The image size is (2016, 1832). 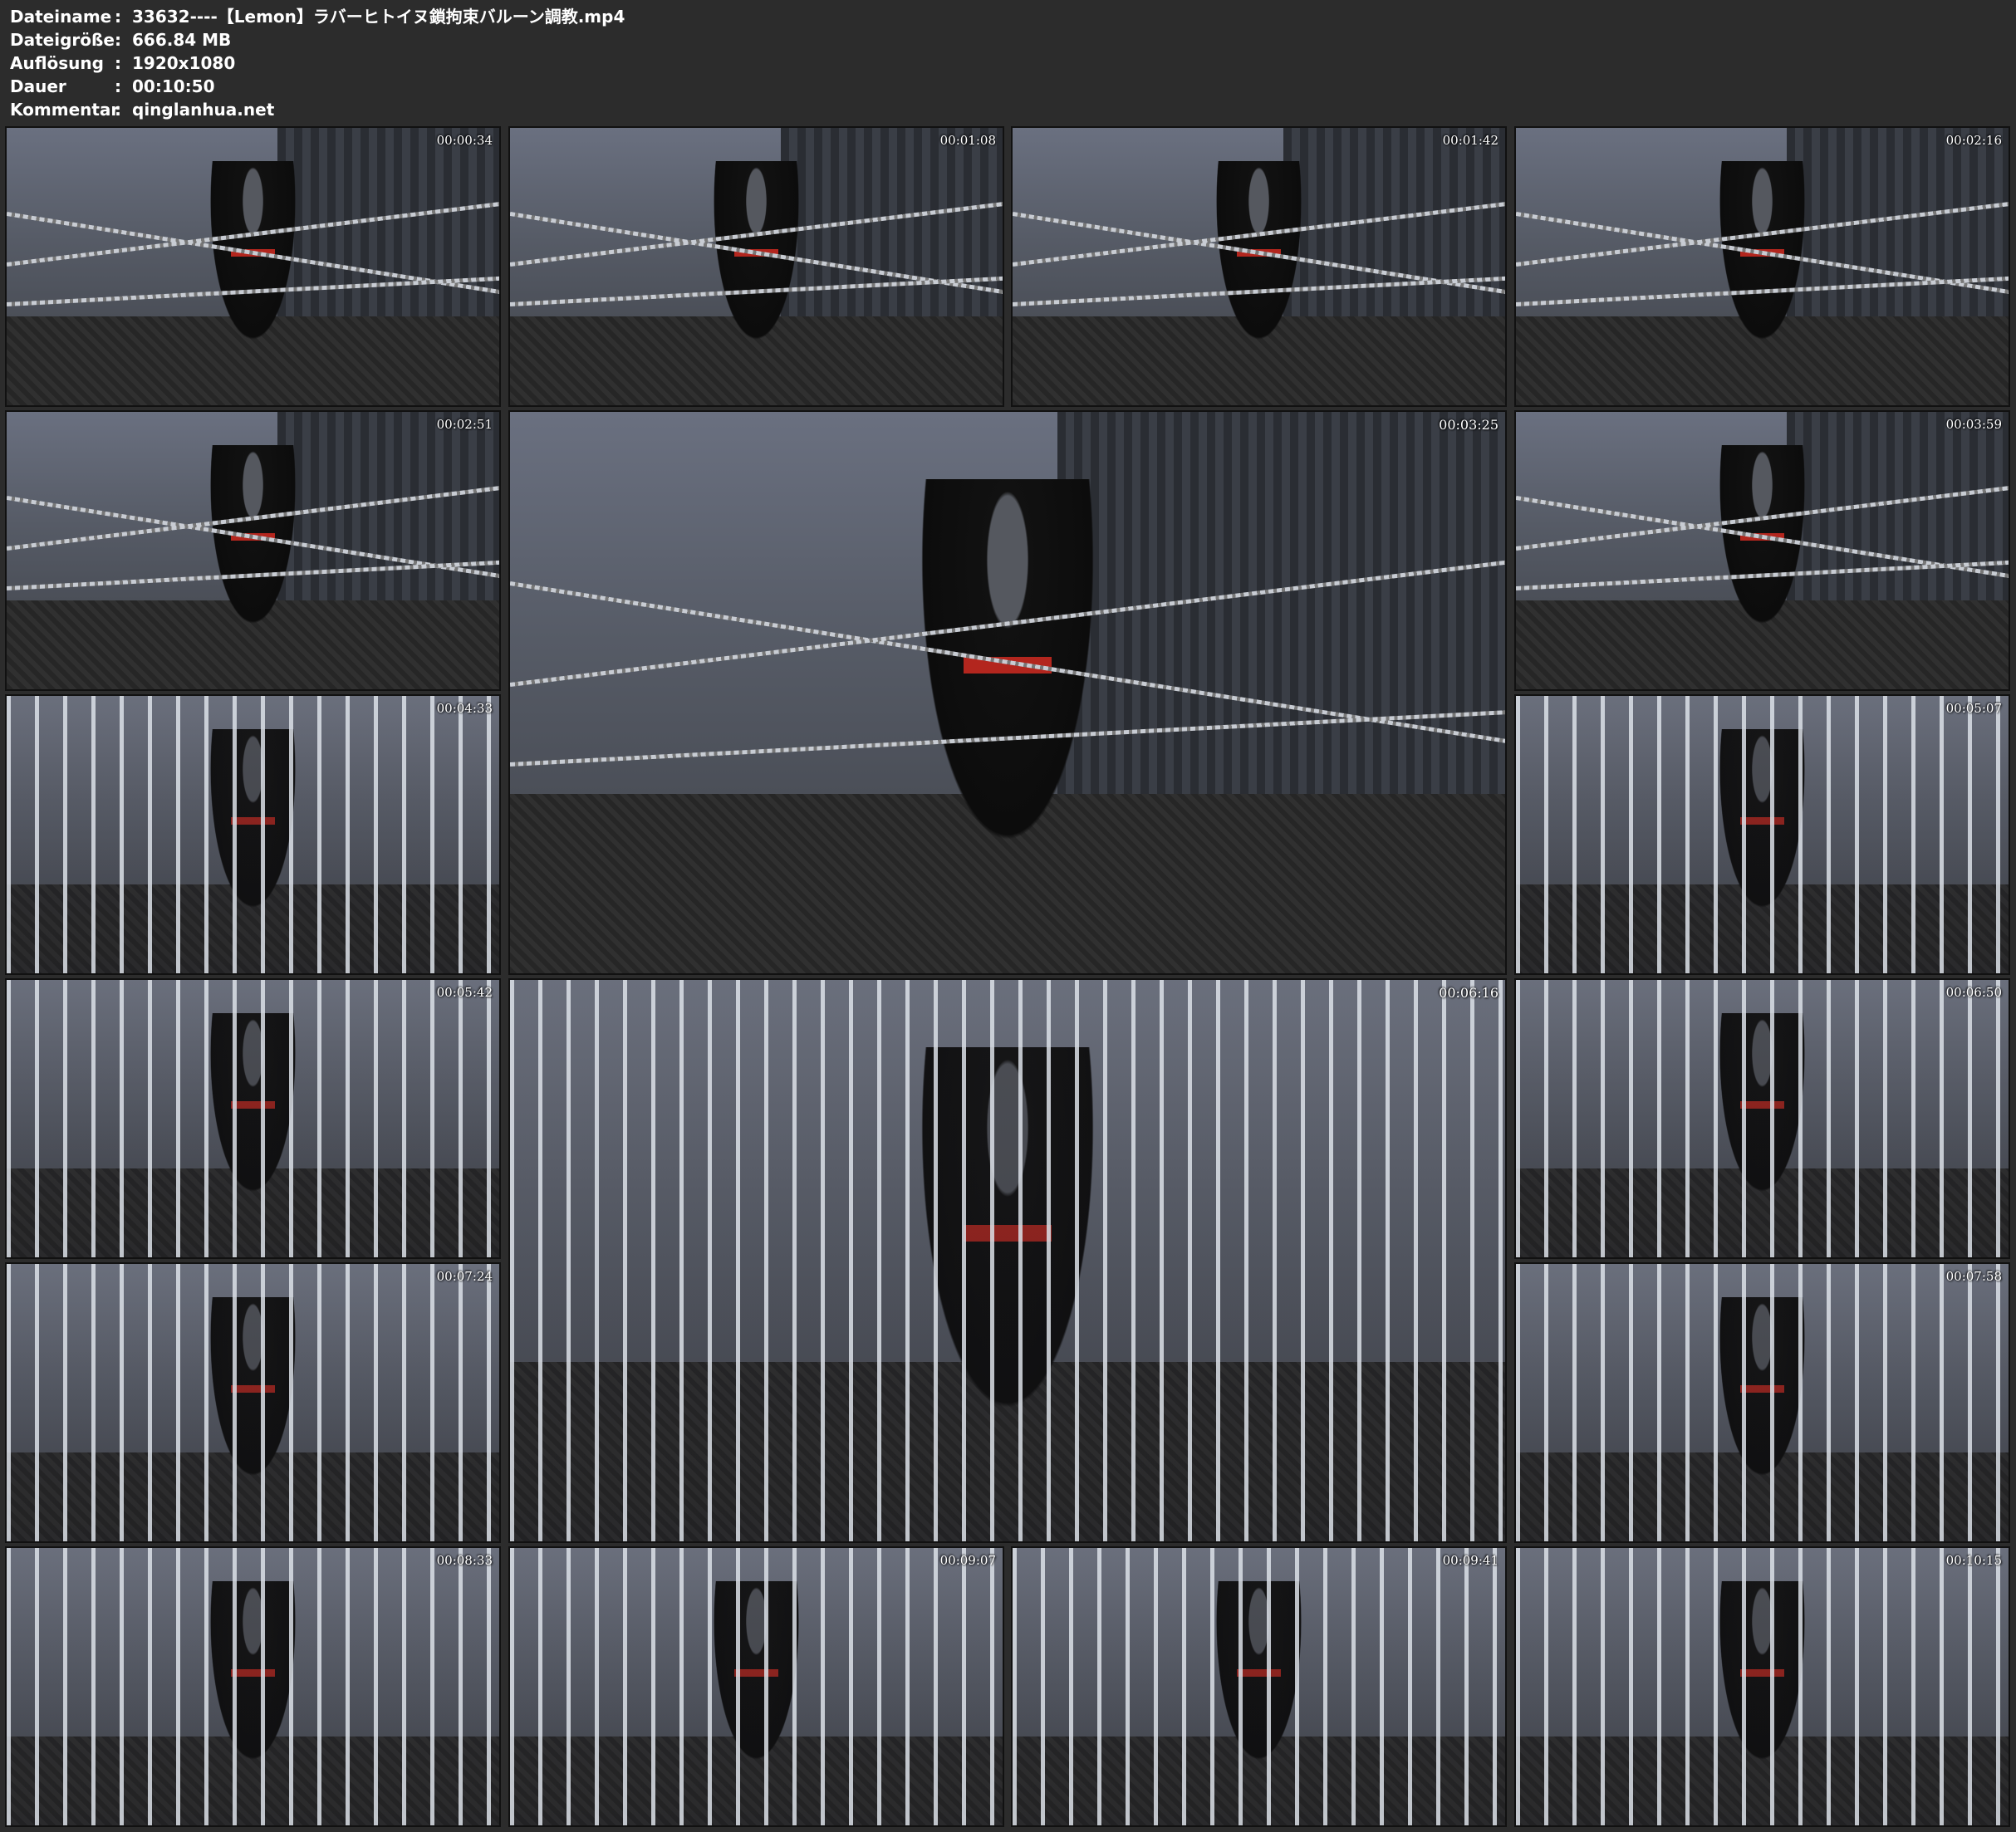 I want to click on curtain, so click(x=1281, y=603).